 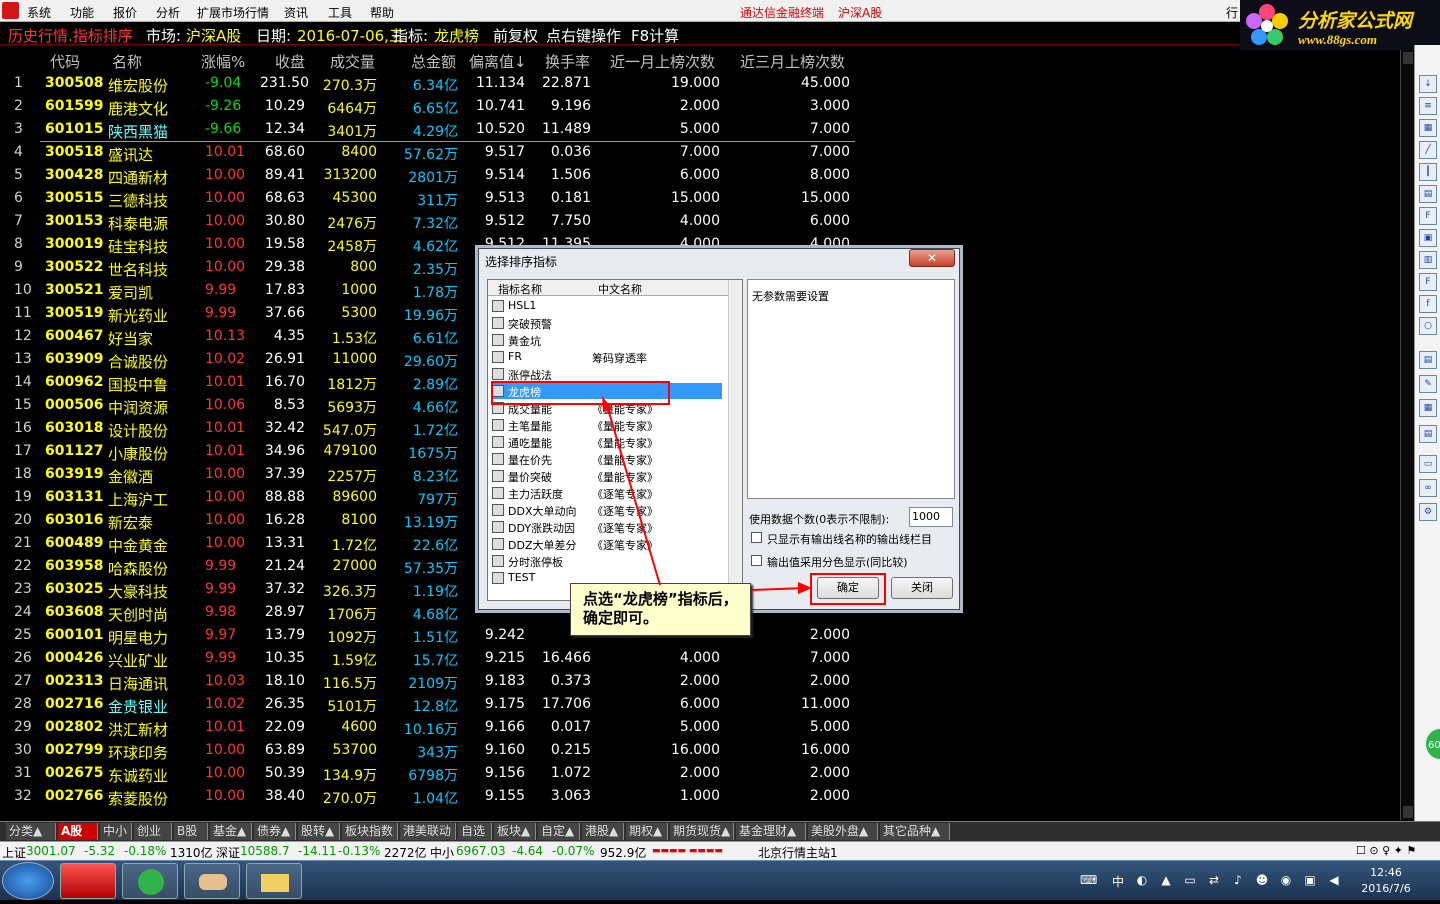 I want to click on indicator-item: 通吃量能 《量能专家》, so click(x=607, y=442).